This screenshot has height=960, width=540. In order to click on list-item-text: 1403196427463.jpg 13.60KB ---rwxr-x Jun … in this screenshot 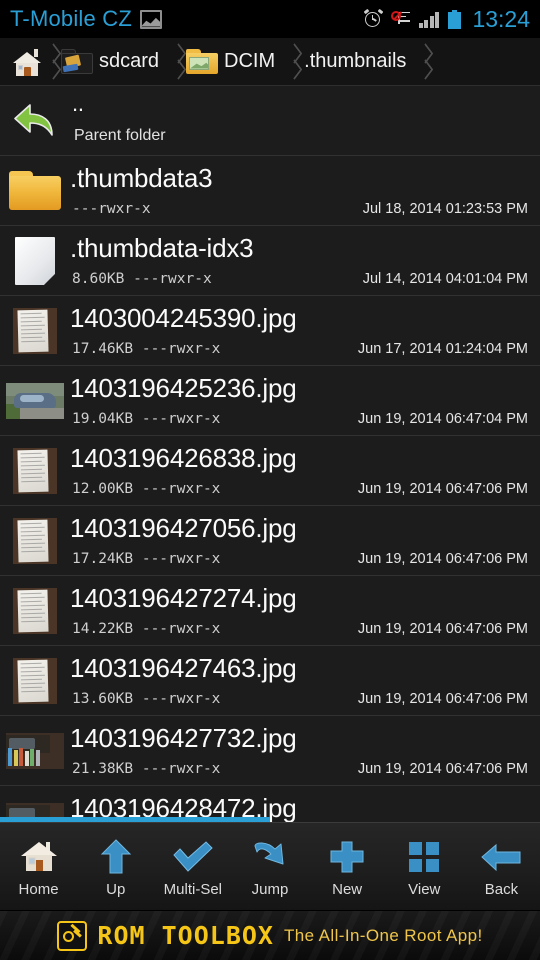, I will do `click(305, 681)`.